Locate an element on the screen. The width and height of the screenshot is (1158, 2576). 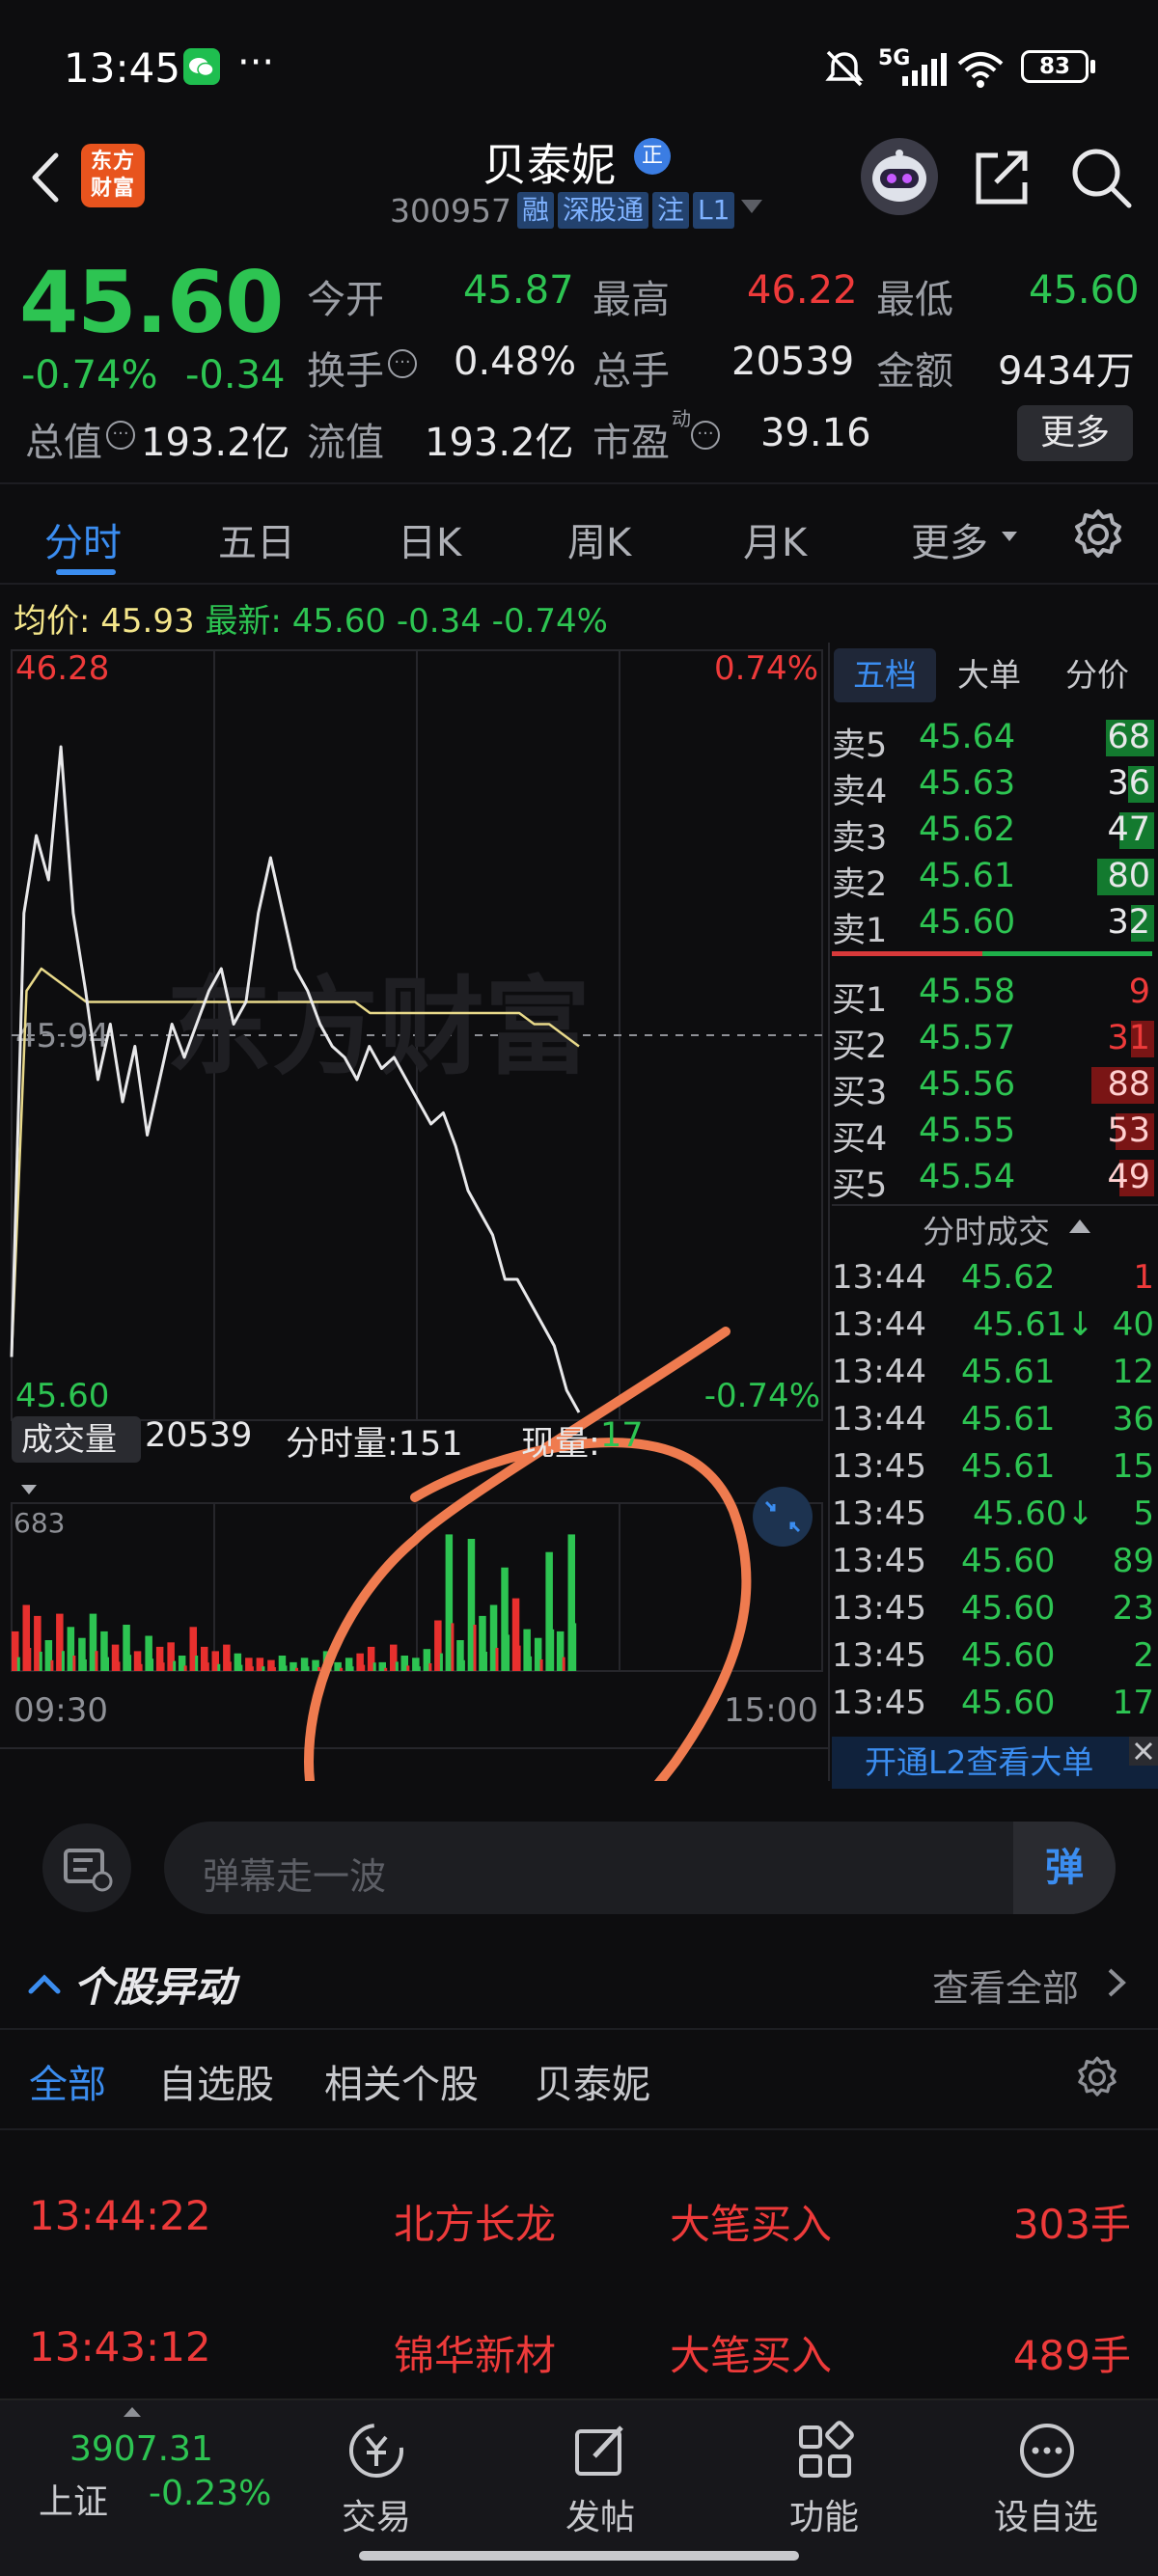
filter-stock: 贝泰妮 is located at coordinates (592, 2081).